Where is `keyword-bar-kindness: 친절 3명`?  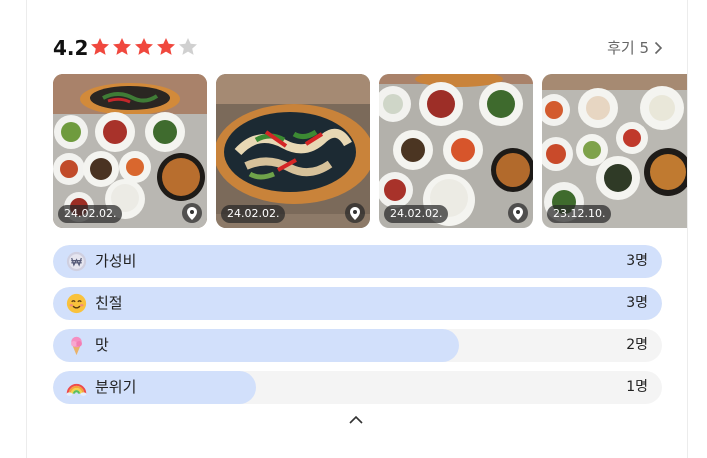 keyword-bar-kindness: 친절 3명 is located at coordinates (357, 303).